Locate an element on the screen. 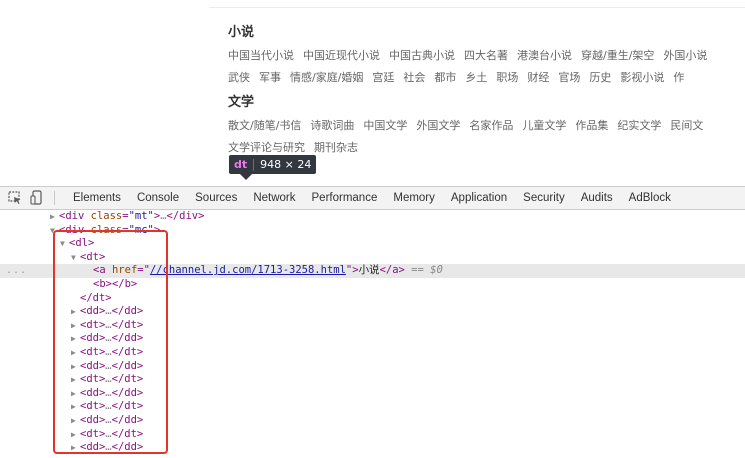  category-row: 中国当代小说 中国近现代小说 中国古典小说 四大名著 港澳台小说 穿越/重生/架空 外国小说 is located at coordinates (472, 55).